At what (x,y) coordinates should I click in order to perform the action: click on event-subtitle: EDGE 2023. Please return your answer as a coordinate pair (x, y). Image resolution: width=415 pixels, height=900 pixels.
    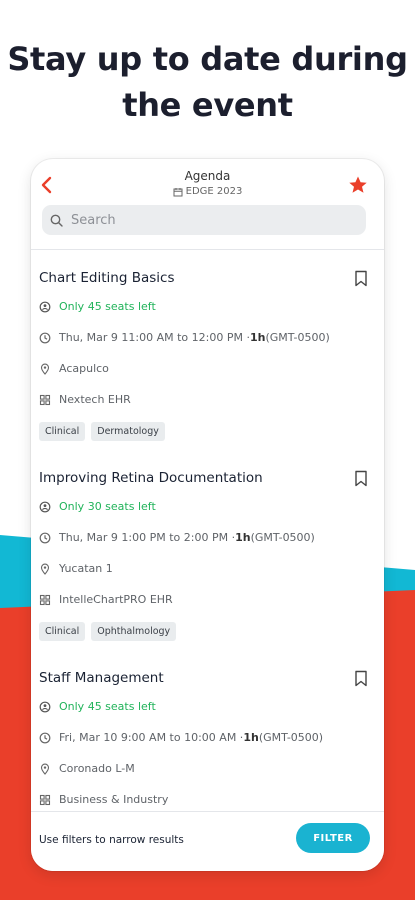
    Looking at the image, I should click on (207, 191).